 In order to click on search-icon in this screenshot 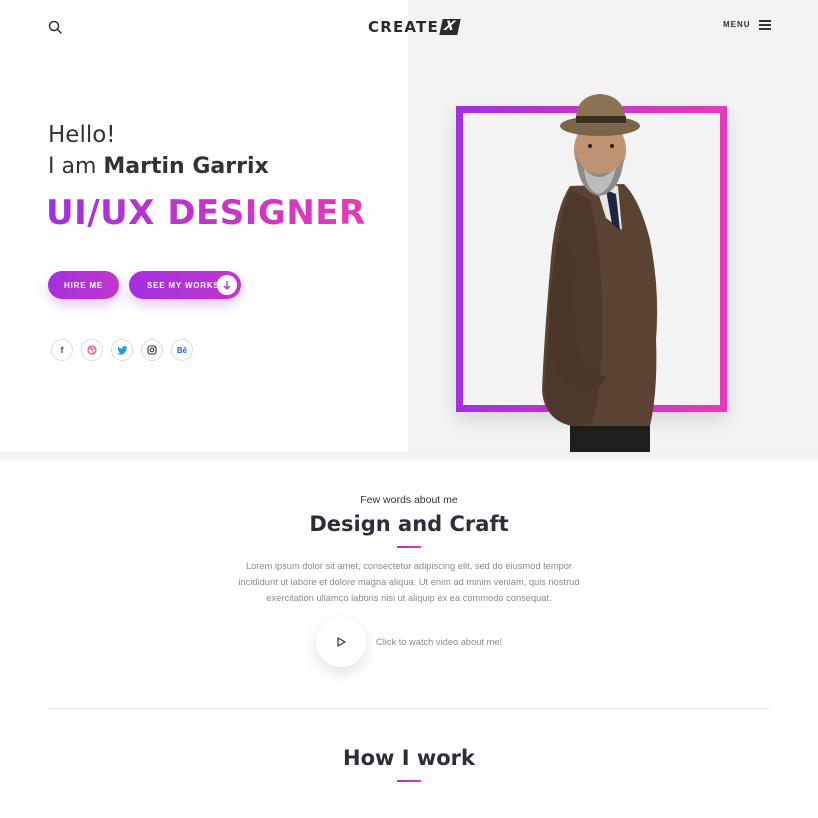, I will do `click(55, 27)`.